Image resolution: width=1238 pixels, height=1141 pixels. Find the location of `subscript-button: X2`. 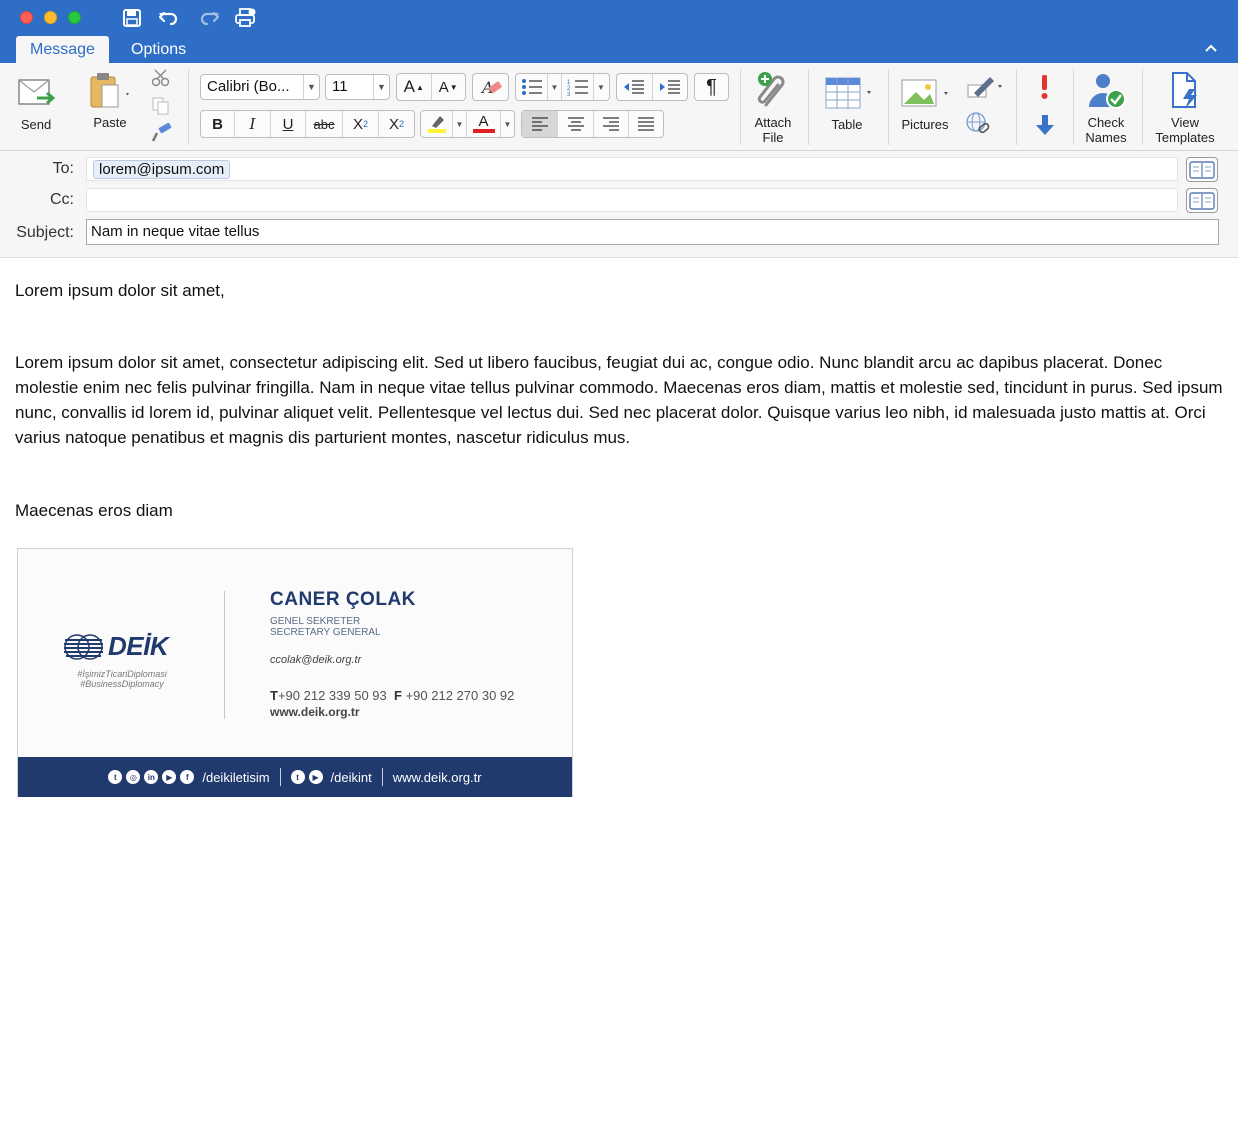

subscript-button: X2 is located at coordinates (361, 124).